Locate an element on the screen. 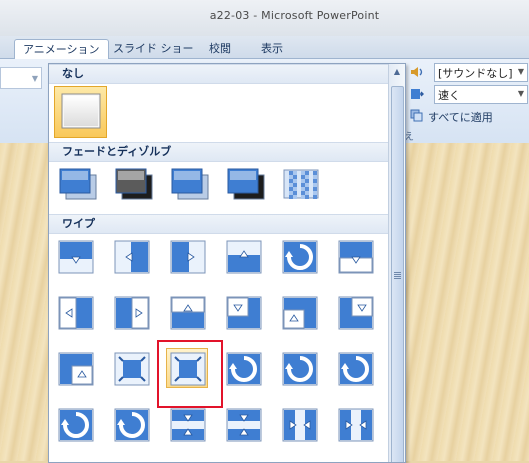 The width and height of the screenshot is (529, 463). wipe-left-icon is located at coordinates (132, 257).